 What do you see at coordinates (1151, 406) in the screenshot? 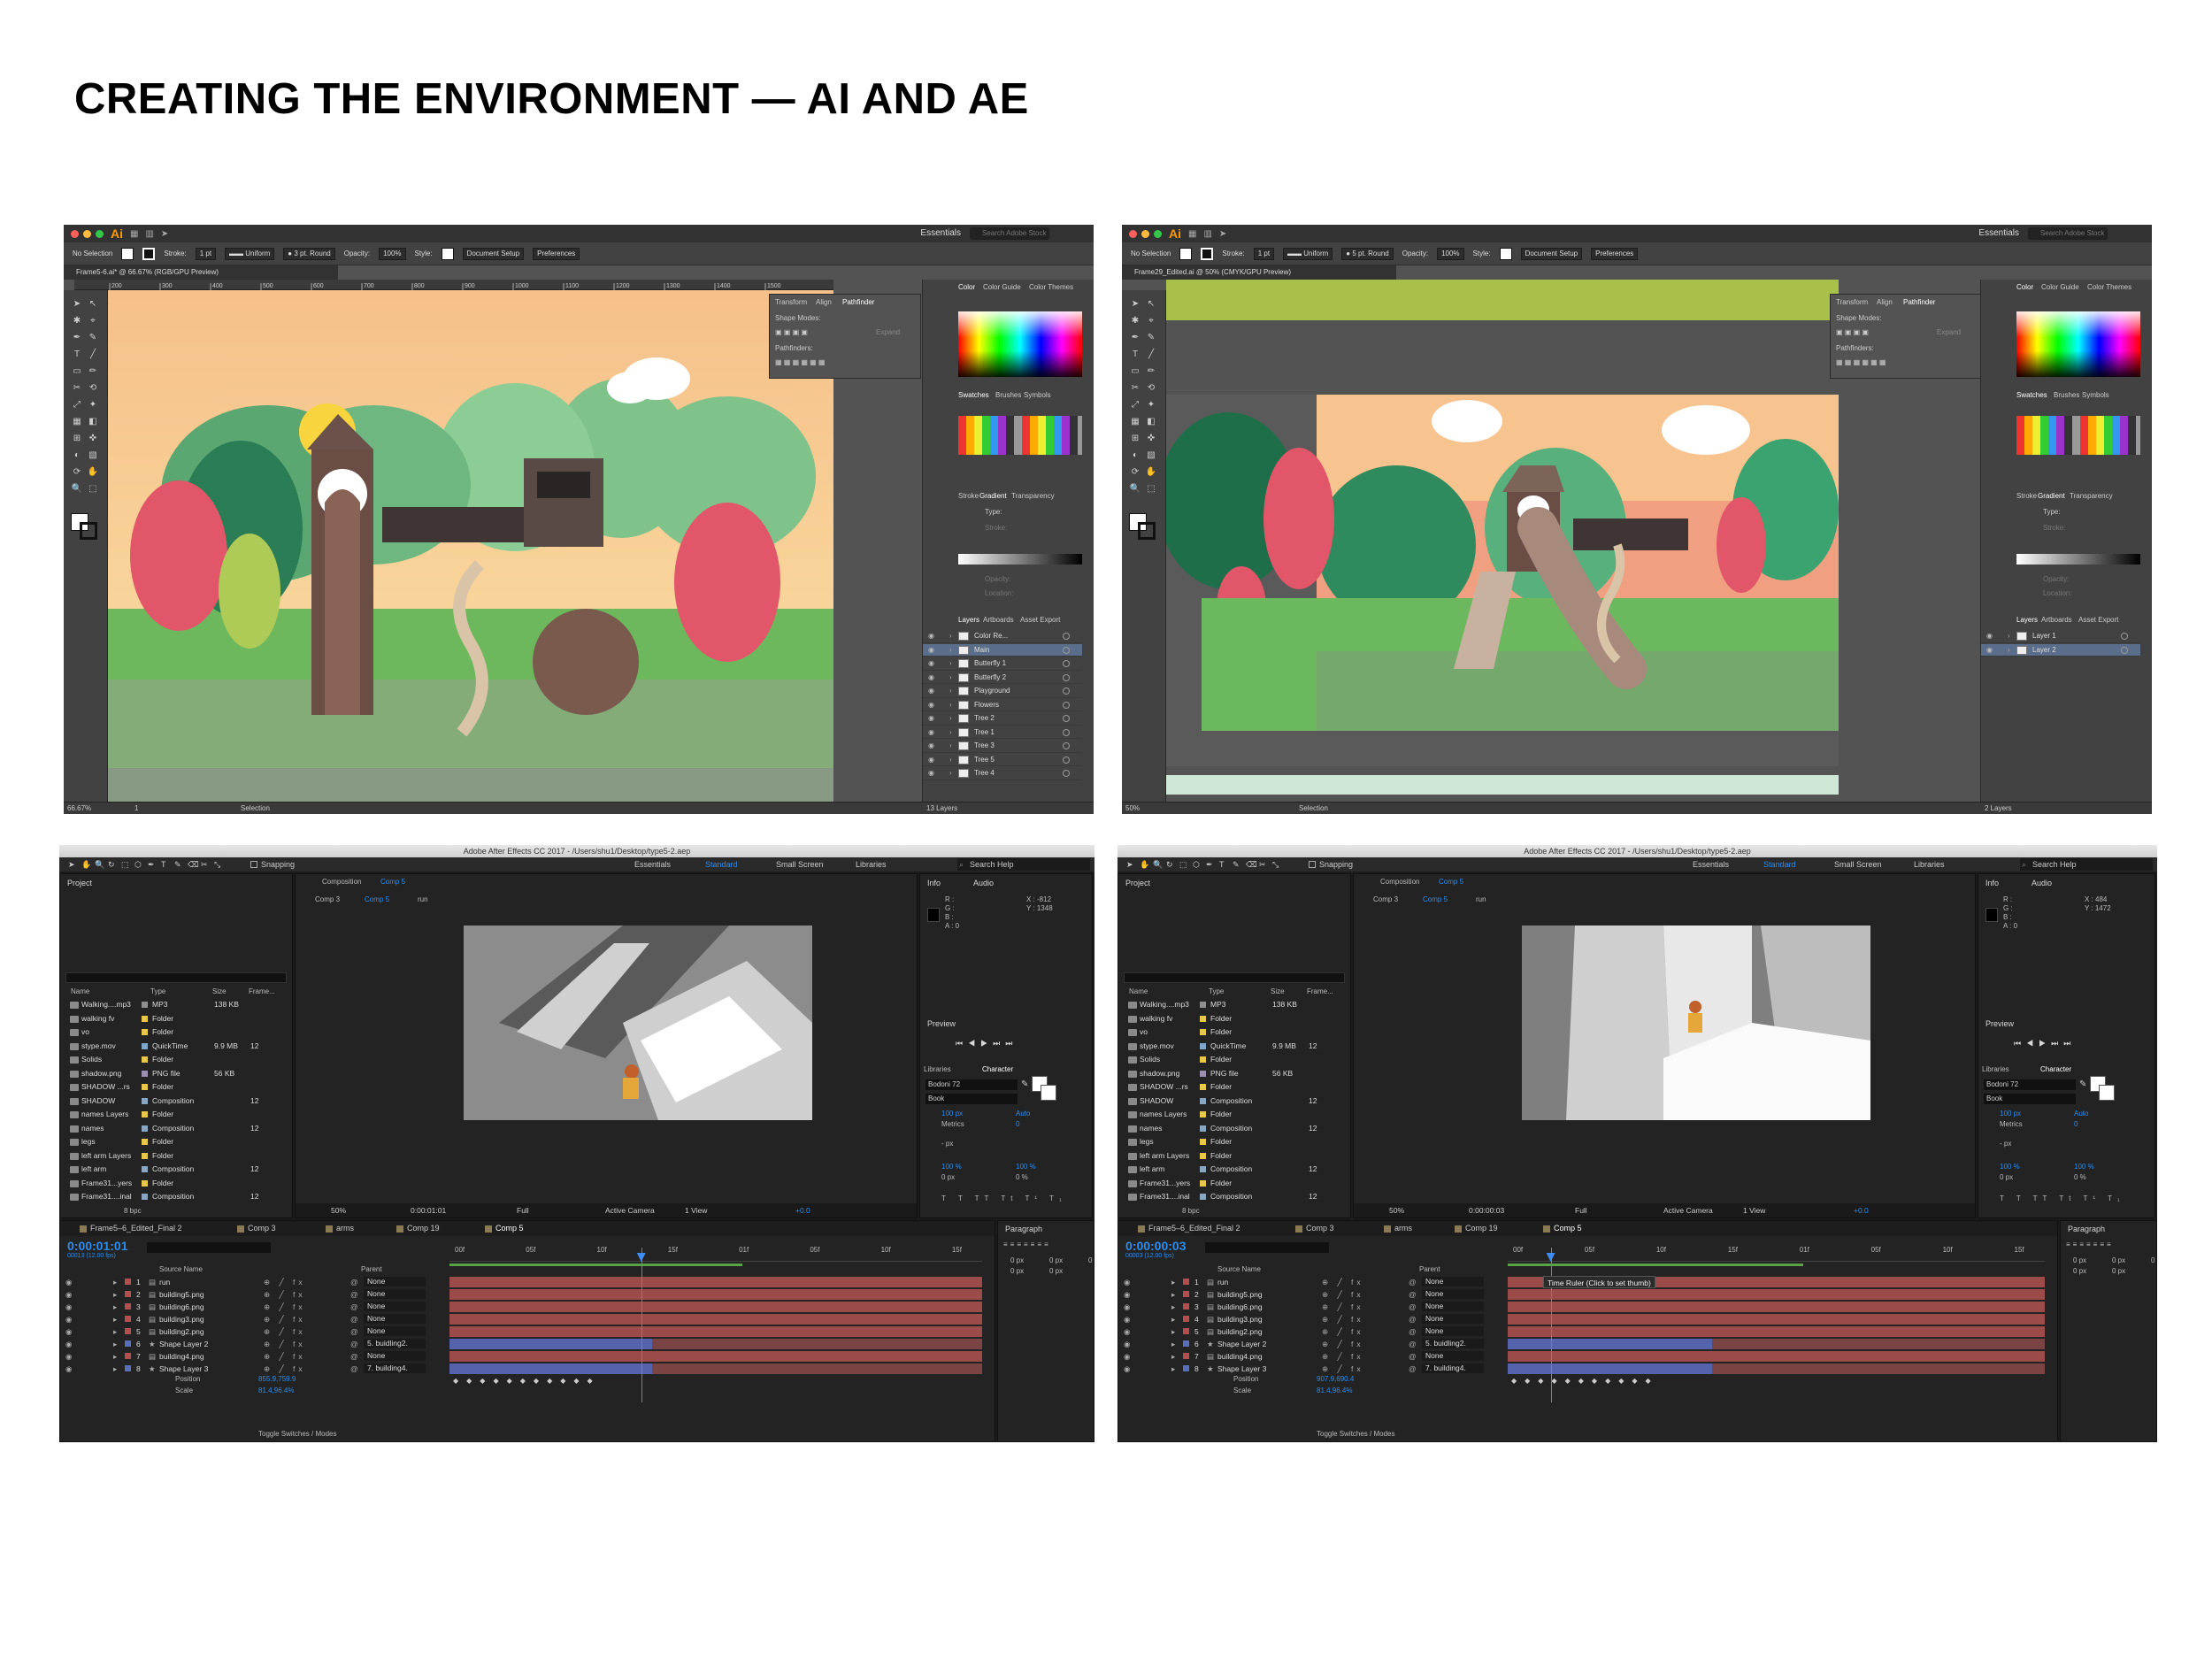
I see `tool-button: ✦` at bounding box center [1151, 406].